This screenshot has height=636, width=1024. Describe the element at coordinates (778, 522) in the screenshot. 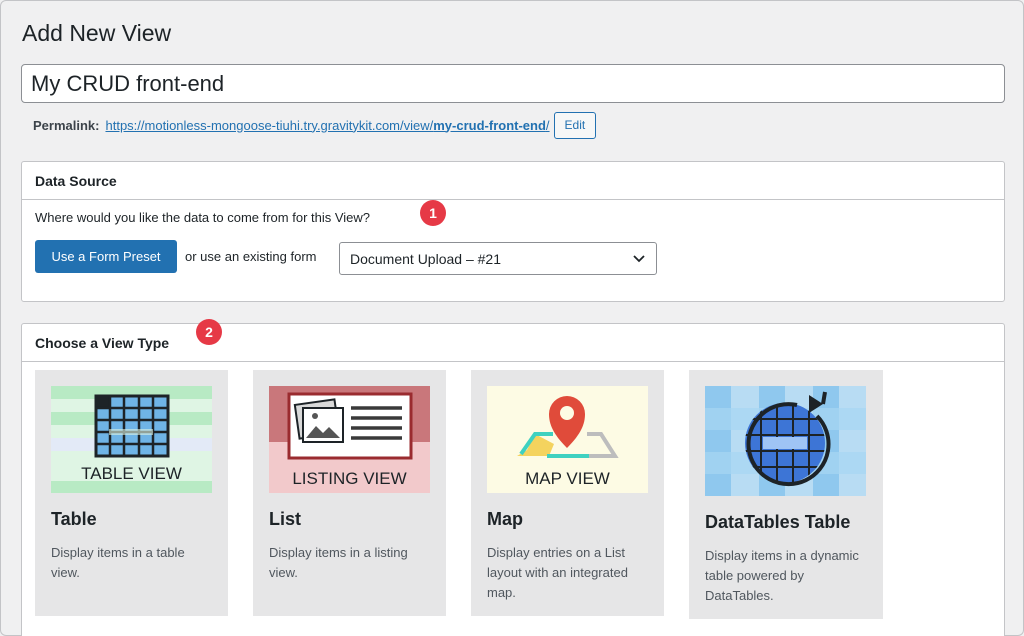

I see `card-title-datatables: DataTables Table` at that location.